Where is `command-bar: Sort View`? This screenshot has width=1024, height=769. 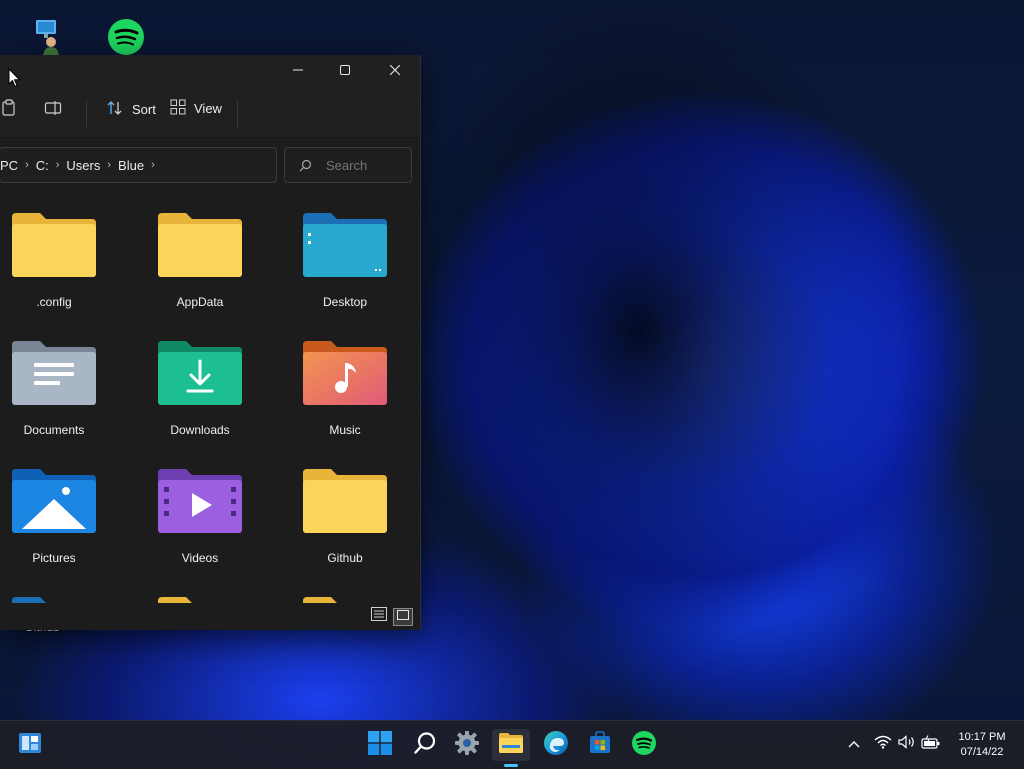 command-bar: Sort View is located at coordinates (210, 111).